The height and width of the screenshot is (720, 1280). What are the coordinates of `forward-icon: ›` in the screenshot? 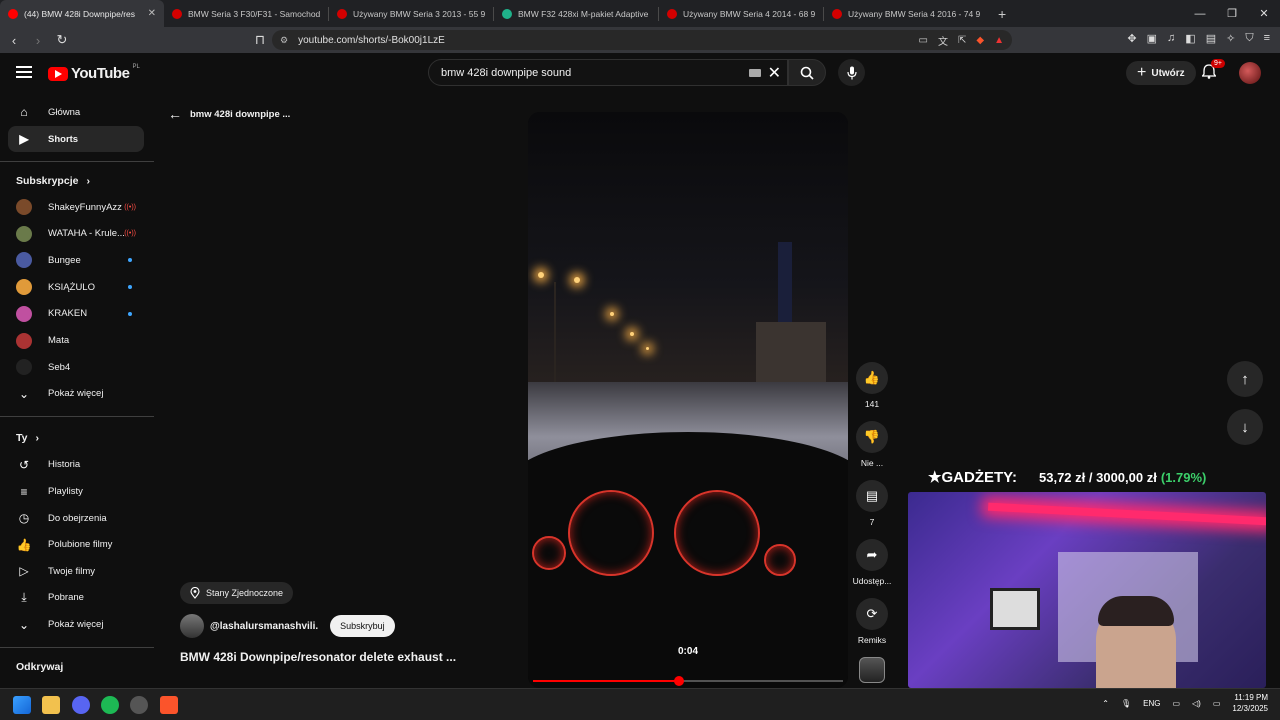 It's located at (38, 40).